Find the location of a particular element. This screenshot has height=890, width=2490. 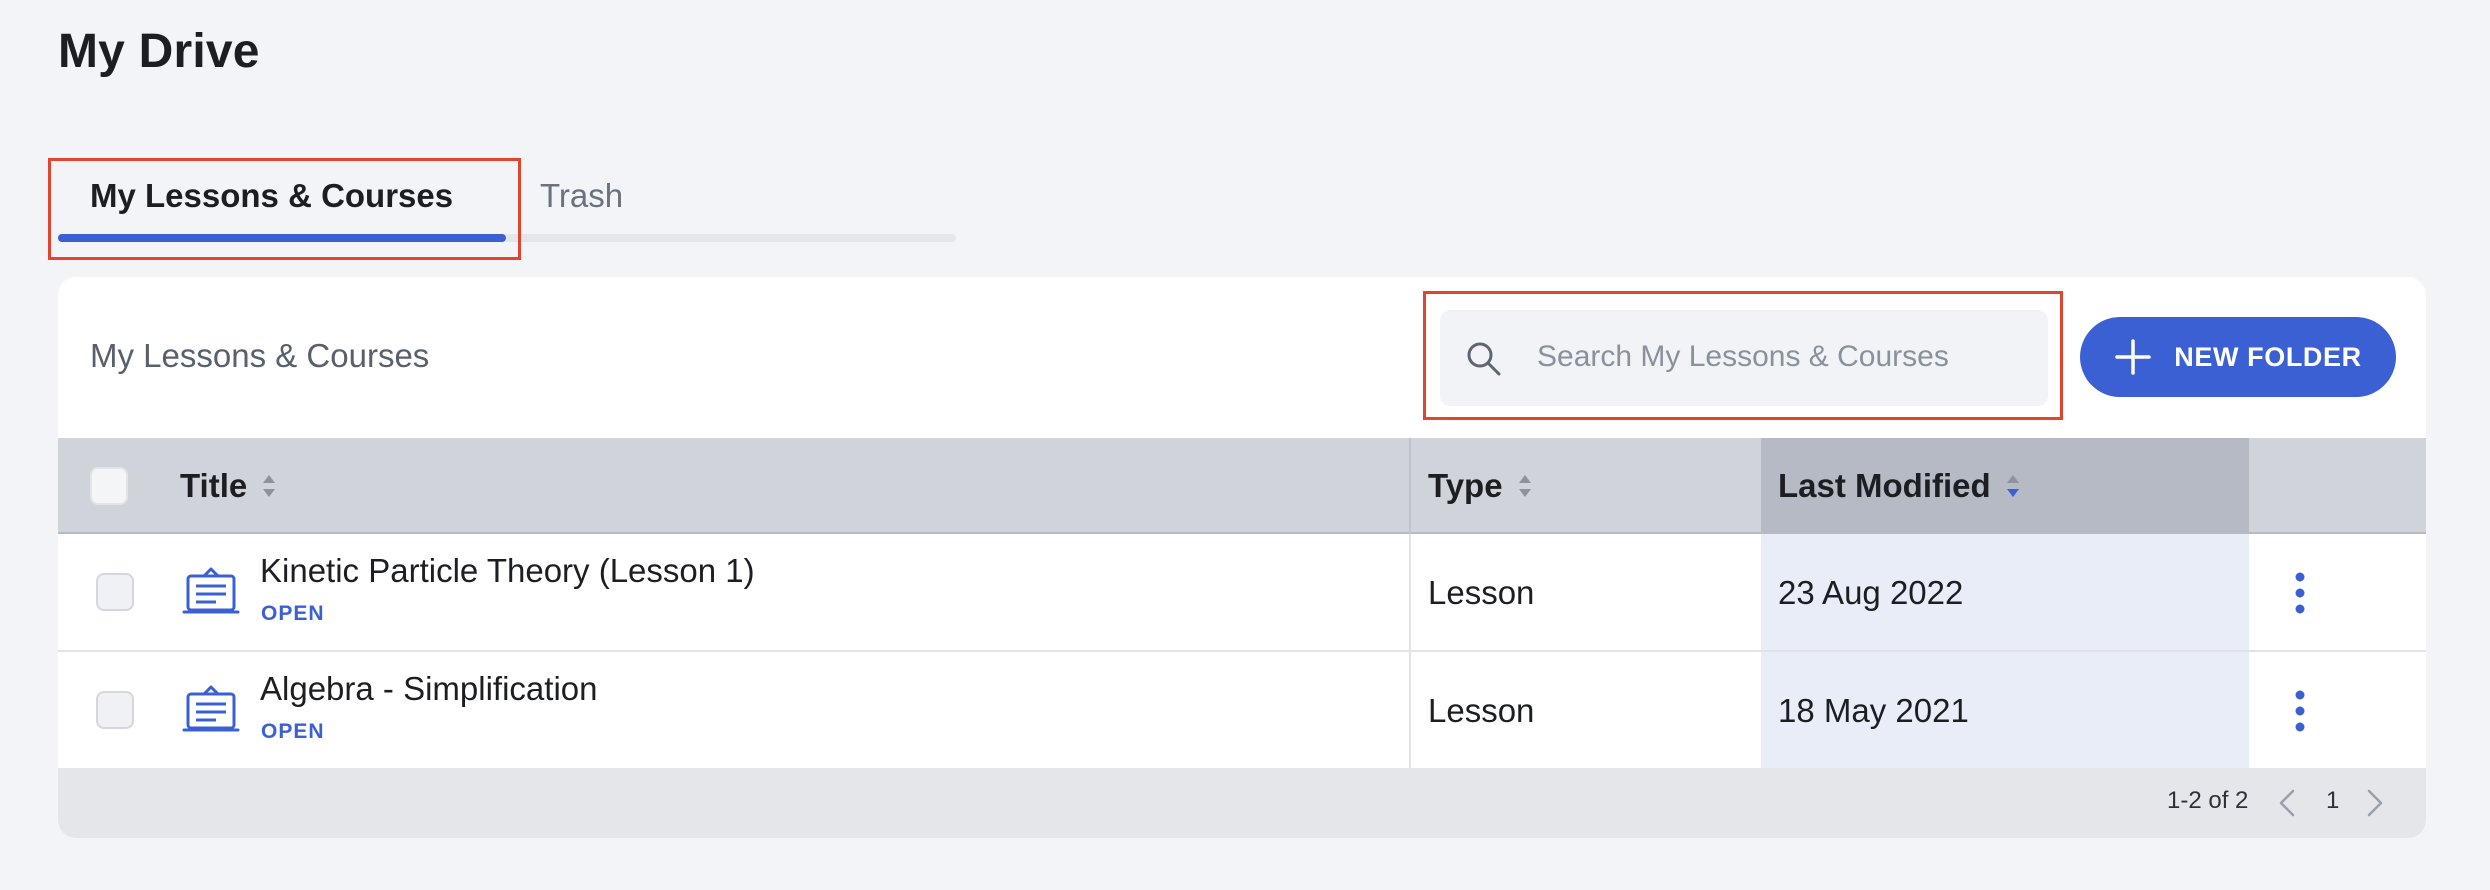

column-last-modified-label: Last Modified is located at coordinates (1884, 485).